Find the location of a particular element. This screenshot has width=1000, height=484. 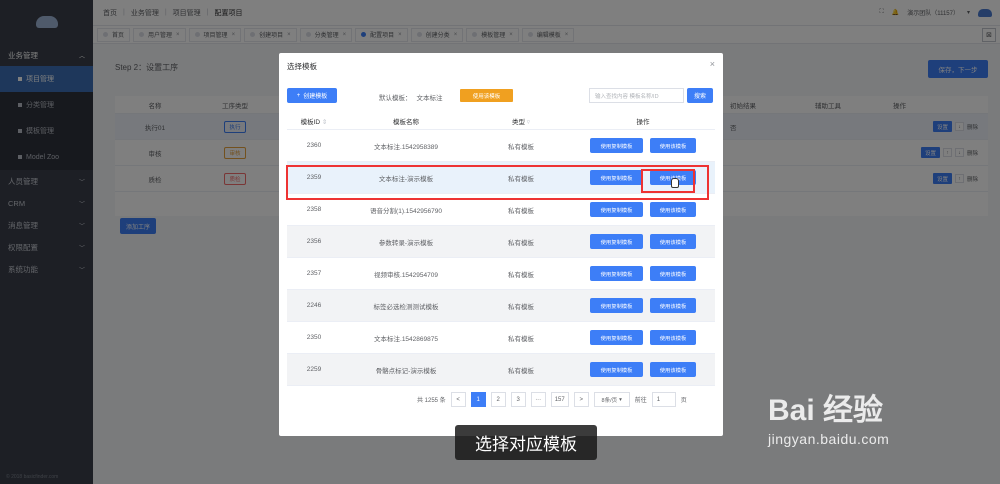

template-name: 文本标注.1542869875 is located at coordinates (406, 339).